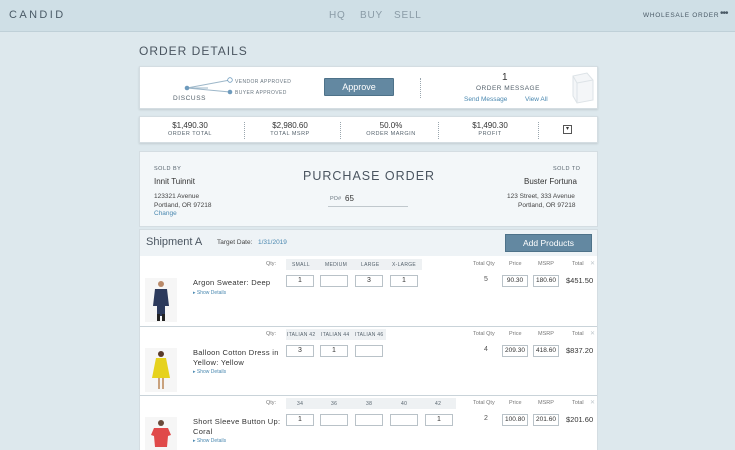  I want to click on sold-to-name: Buster Fortuna, so click(550, 181).